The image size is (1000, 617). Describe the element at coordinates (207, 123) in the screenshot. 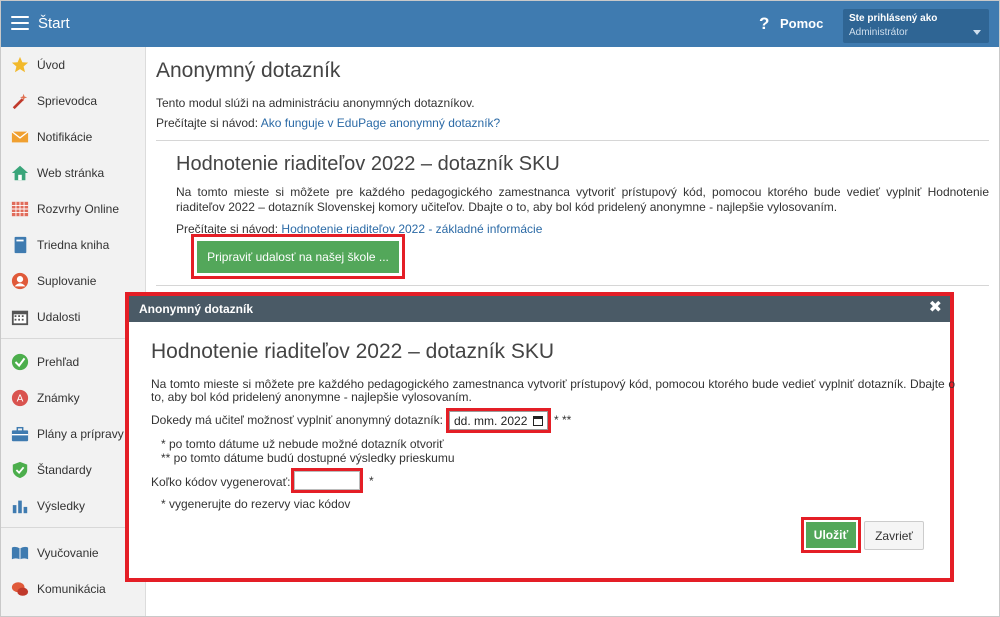

I see `guide-prefix: Prečítajte si návod:` at that location.